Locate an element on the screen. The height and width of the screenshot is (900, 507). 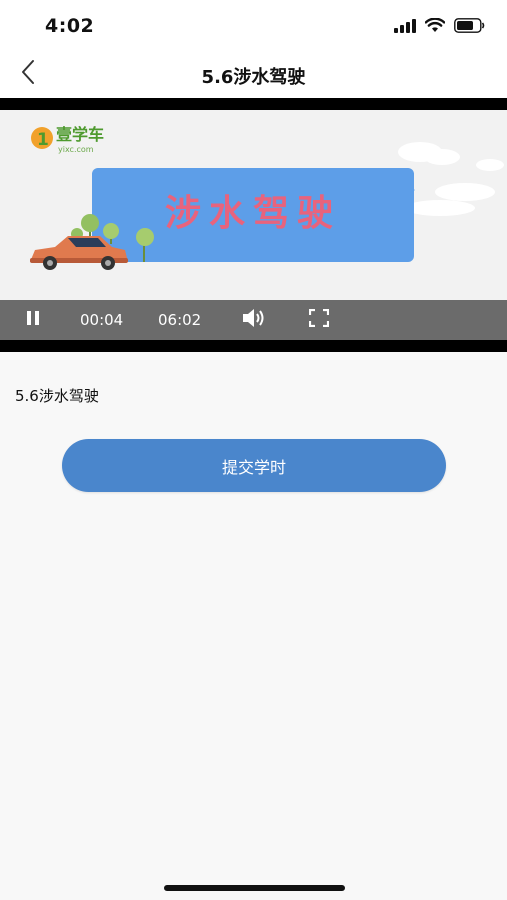
submit-hours-button: 提交学时 is located at coordinates (254, 465).